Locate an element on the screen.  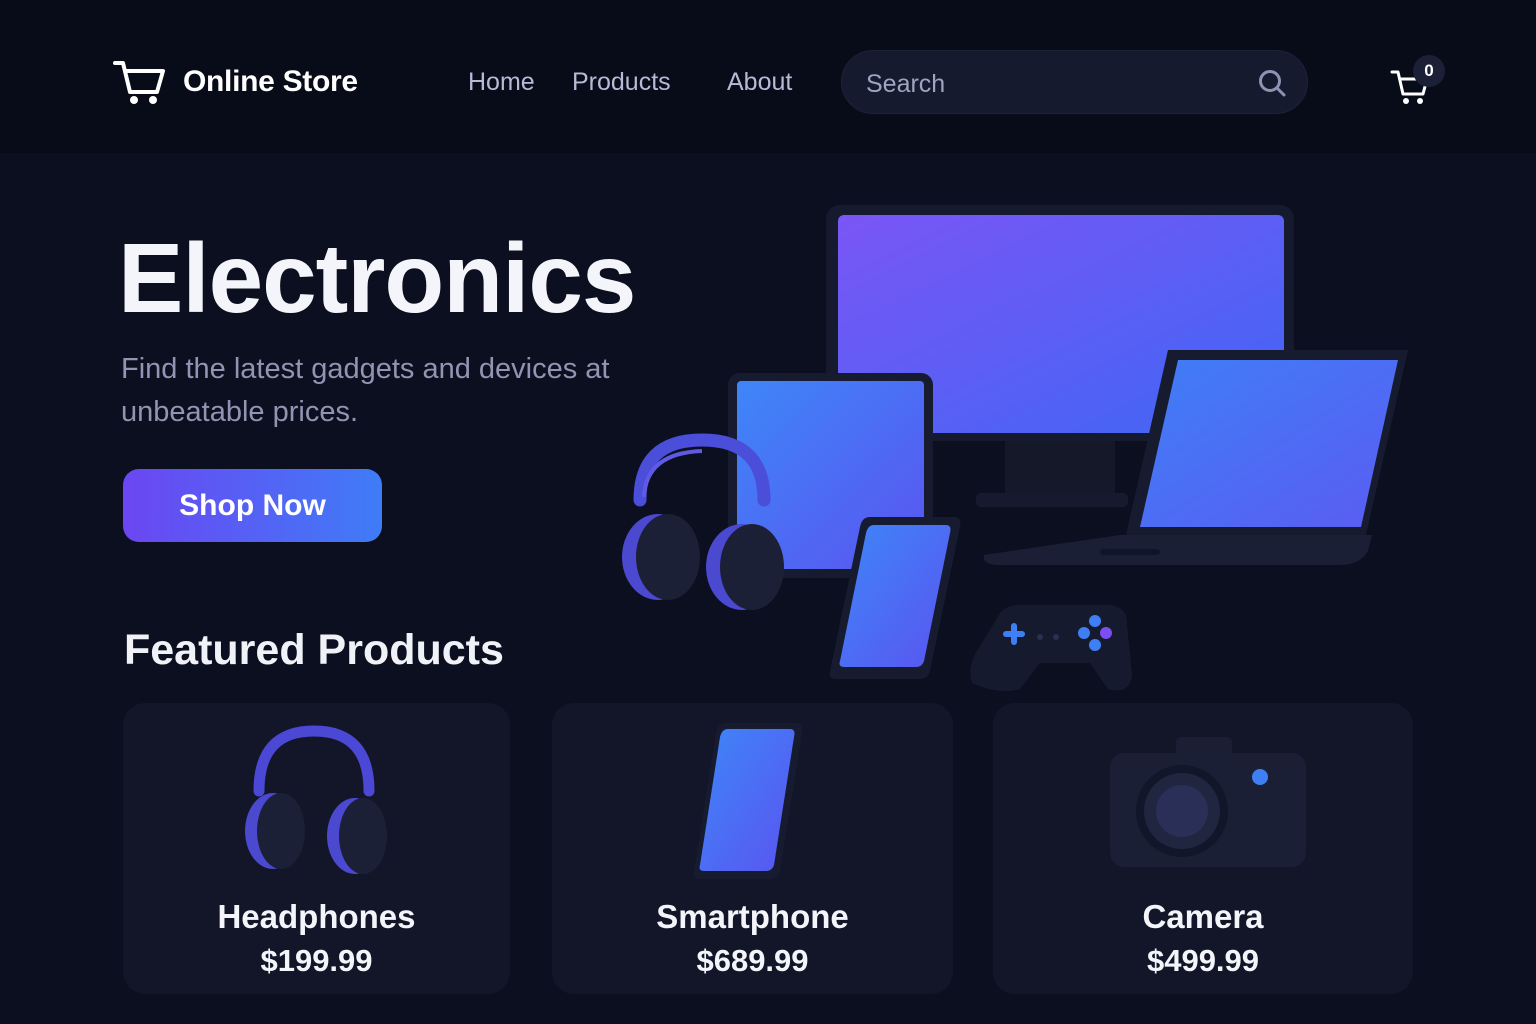
gamepad-icon is located at coordinates (1051, 647).